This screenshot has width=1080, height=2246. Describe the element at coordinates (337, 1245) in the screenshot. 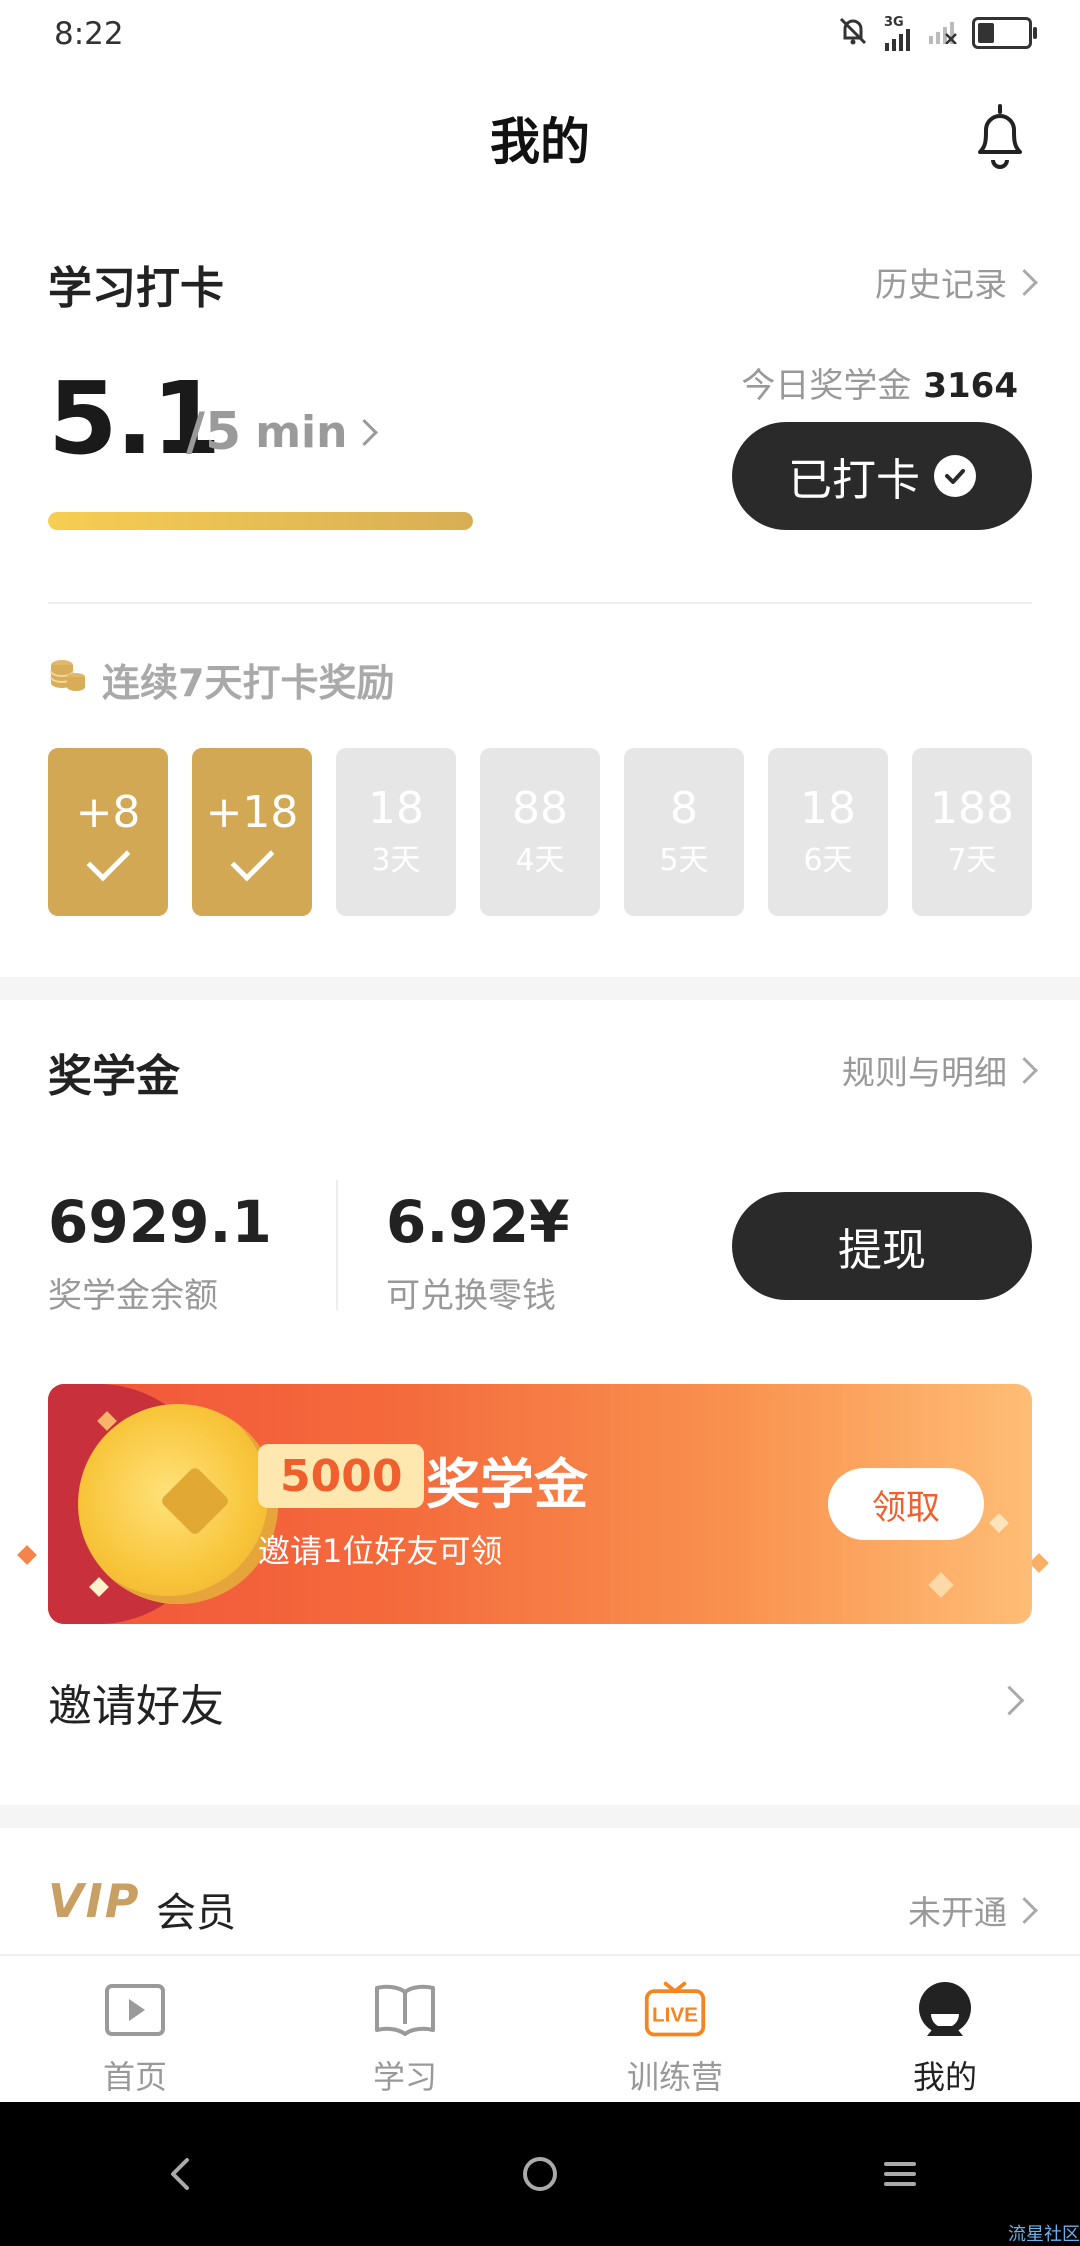

I see `vertical-divider` at that location.